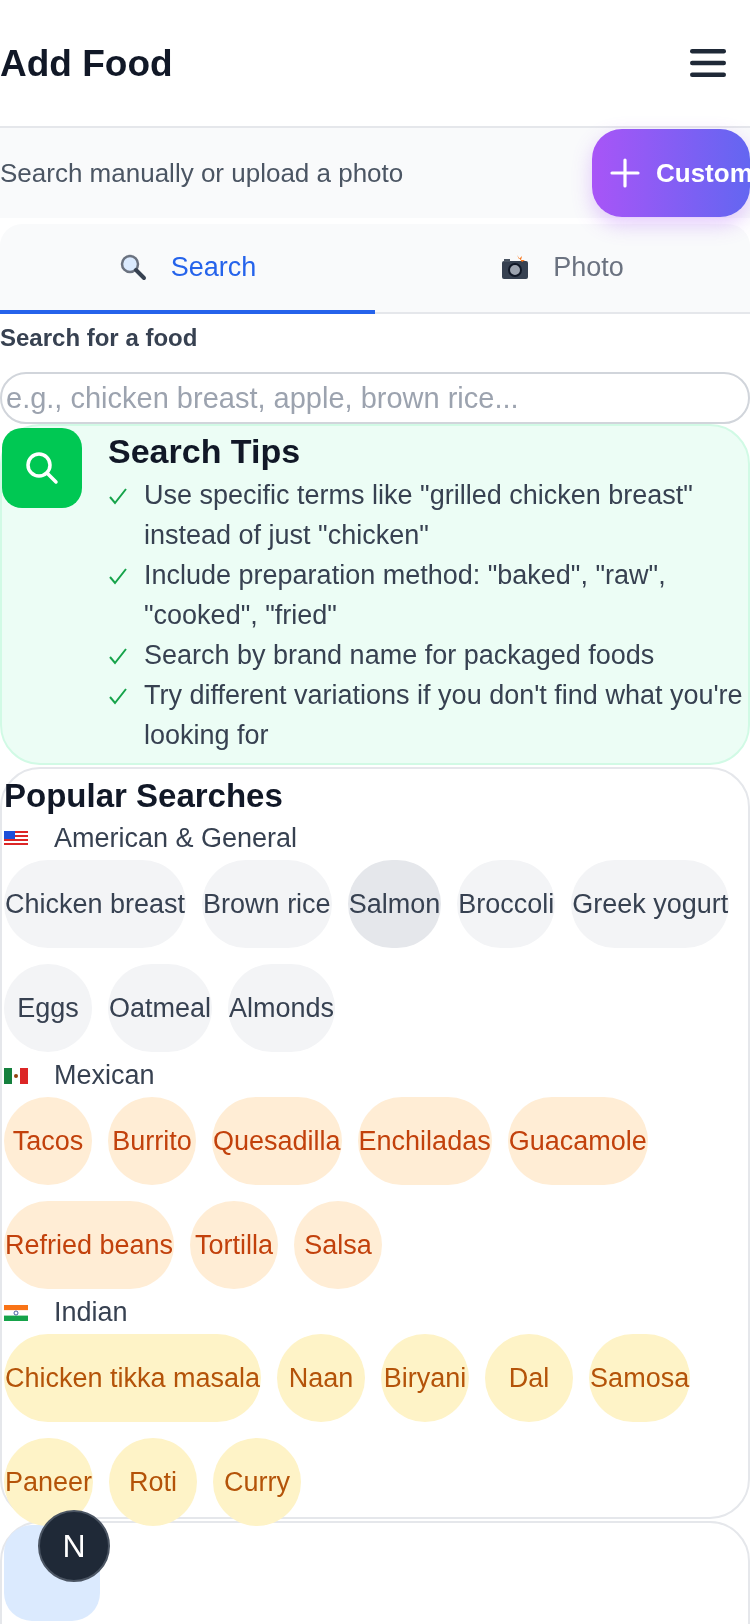 This screenshot has width=750, height=1624. I want to click on food-chip: Eggs, so click(48, 1008).